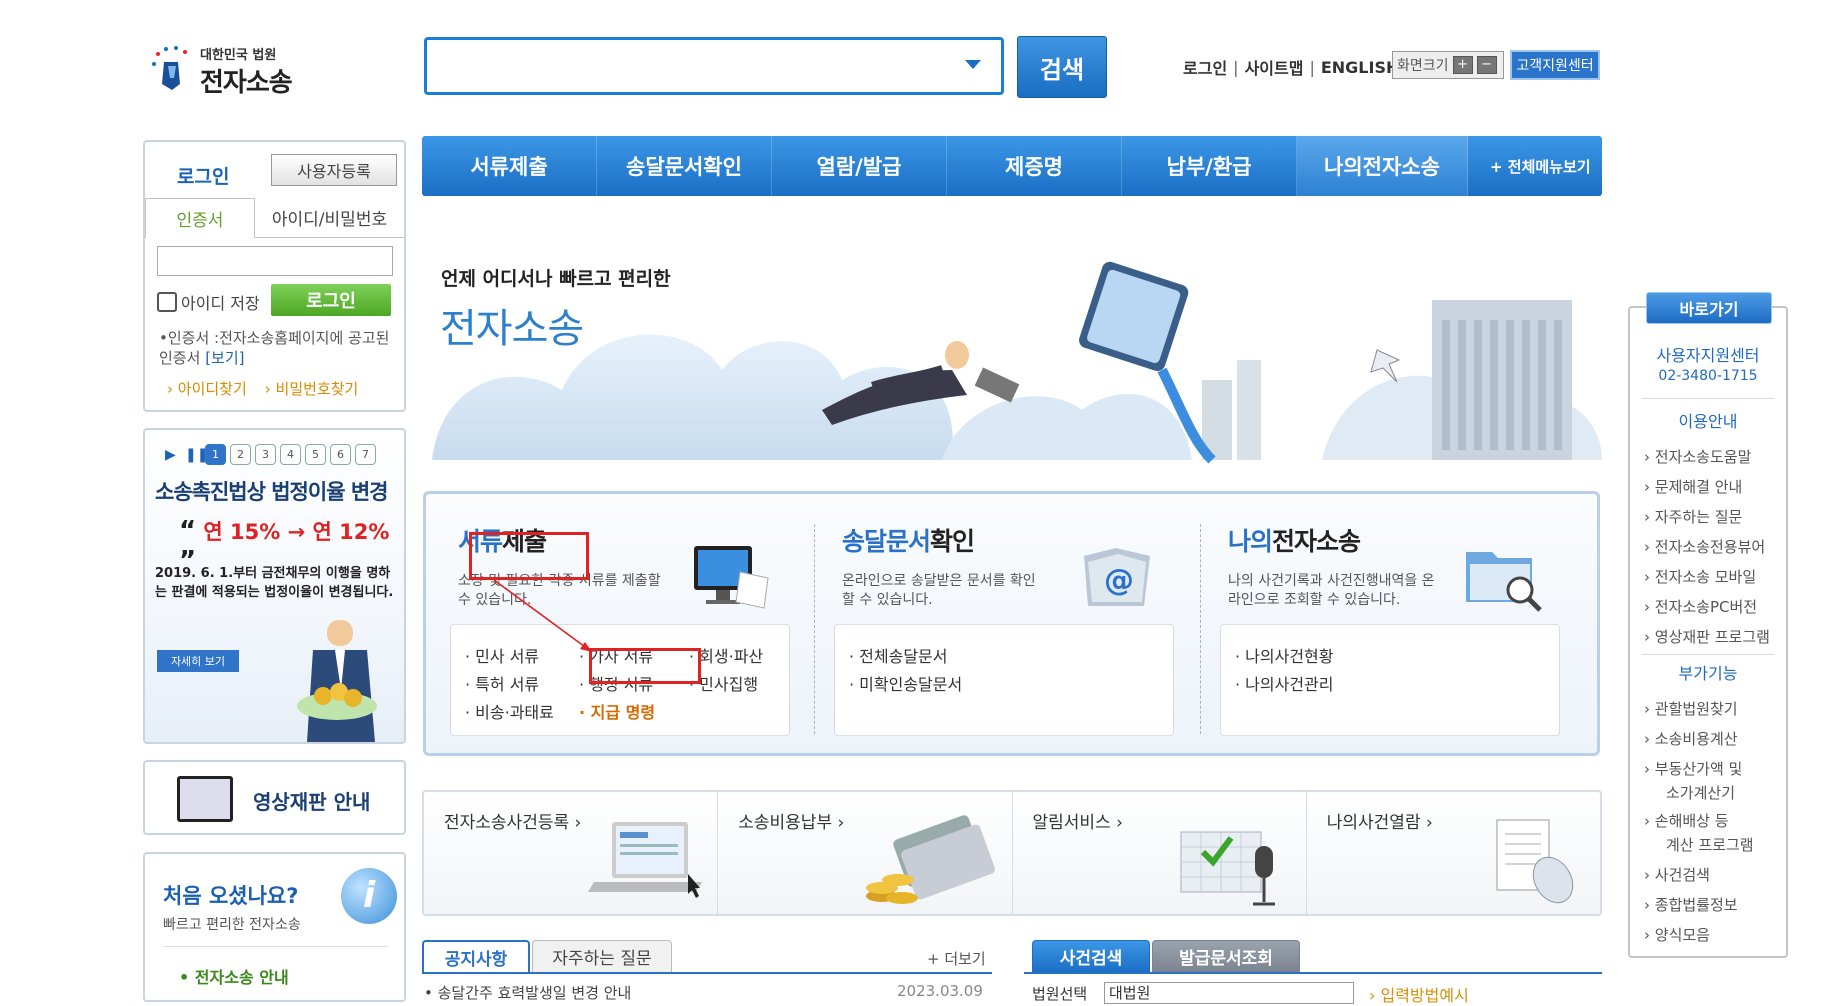  I want to click on english-link: ENGLISH, so click(1360, 67).